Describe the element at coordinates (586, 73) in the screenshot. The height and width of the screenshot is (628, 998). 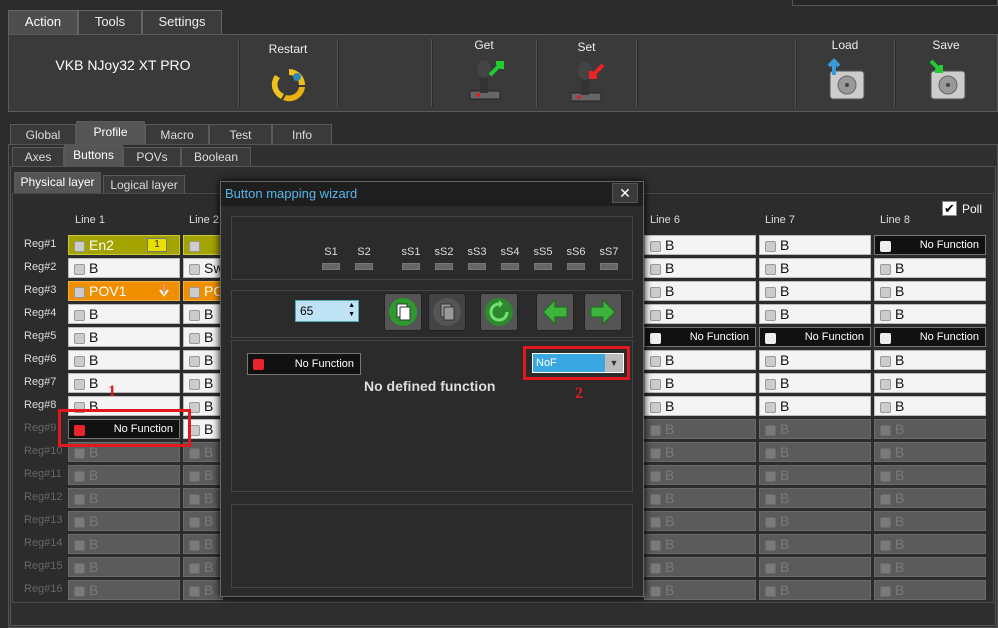
I see `set-button: Set` at that location.